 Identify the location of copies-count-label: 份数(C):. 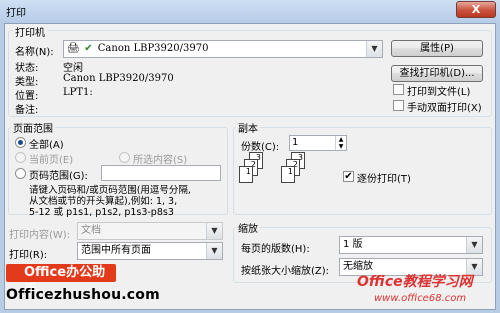
(260, 147).